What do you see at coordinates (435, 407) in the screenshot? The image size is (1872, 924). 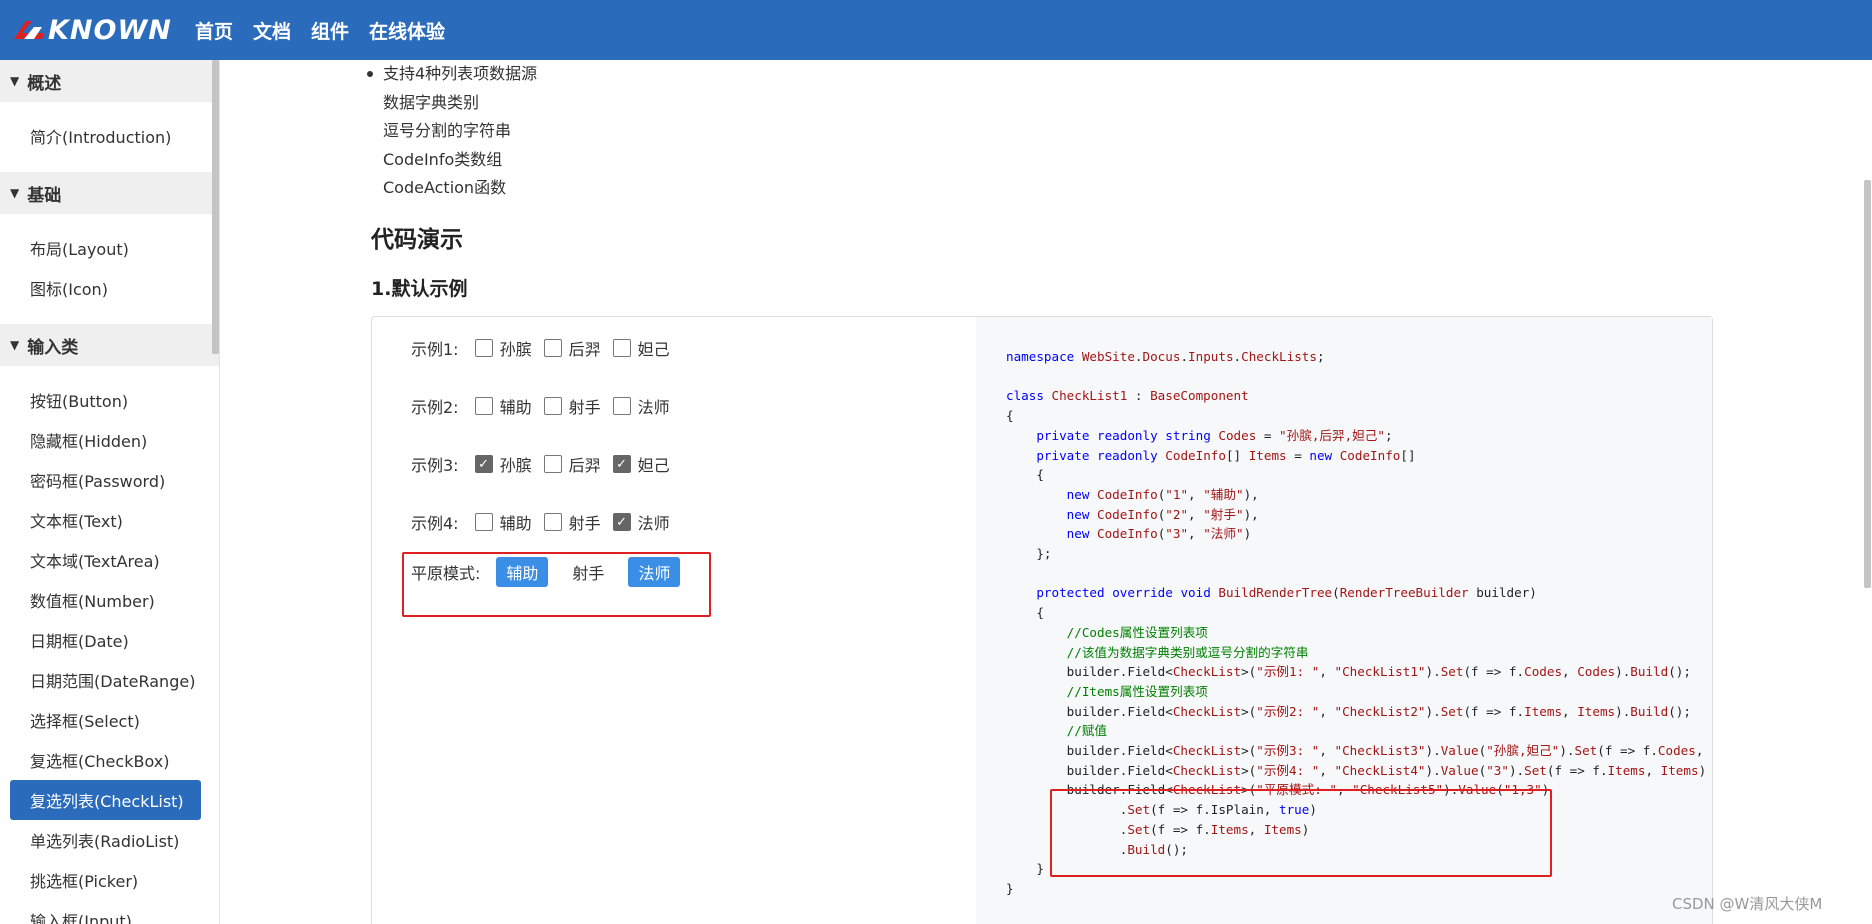 I see `field-label: 示例2:` at bounding box center [435, 407].